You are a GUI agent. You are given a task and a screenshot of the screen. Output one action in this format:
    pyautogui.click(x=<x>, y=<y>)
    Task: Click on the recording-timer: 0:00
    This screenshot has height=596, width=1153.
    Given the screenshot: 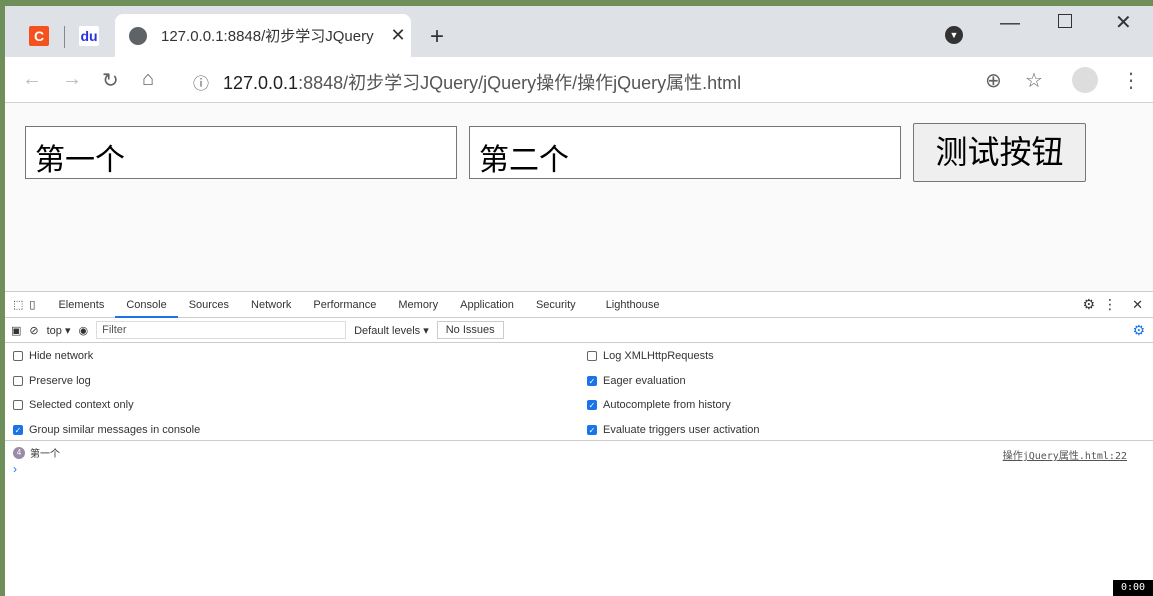 What is the action you would take?
    pyautogui.click(x=1133, y=588)
    